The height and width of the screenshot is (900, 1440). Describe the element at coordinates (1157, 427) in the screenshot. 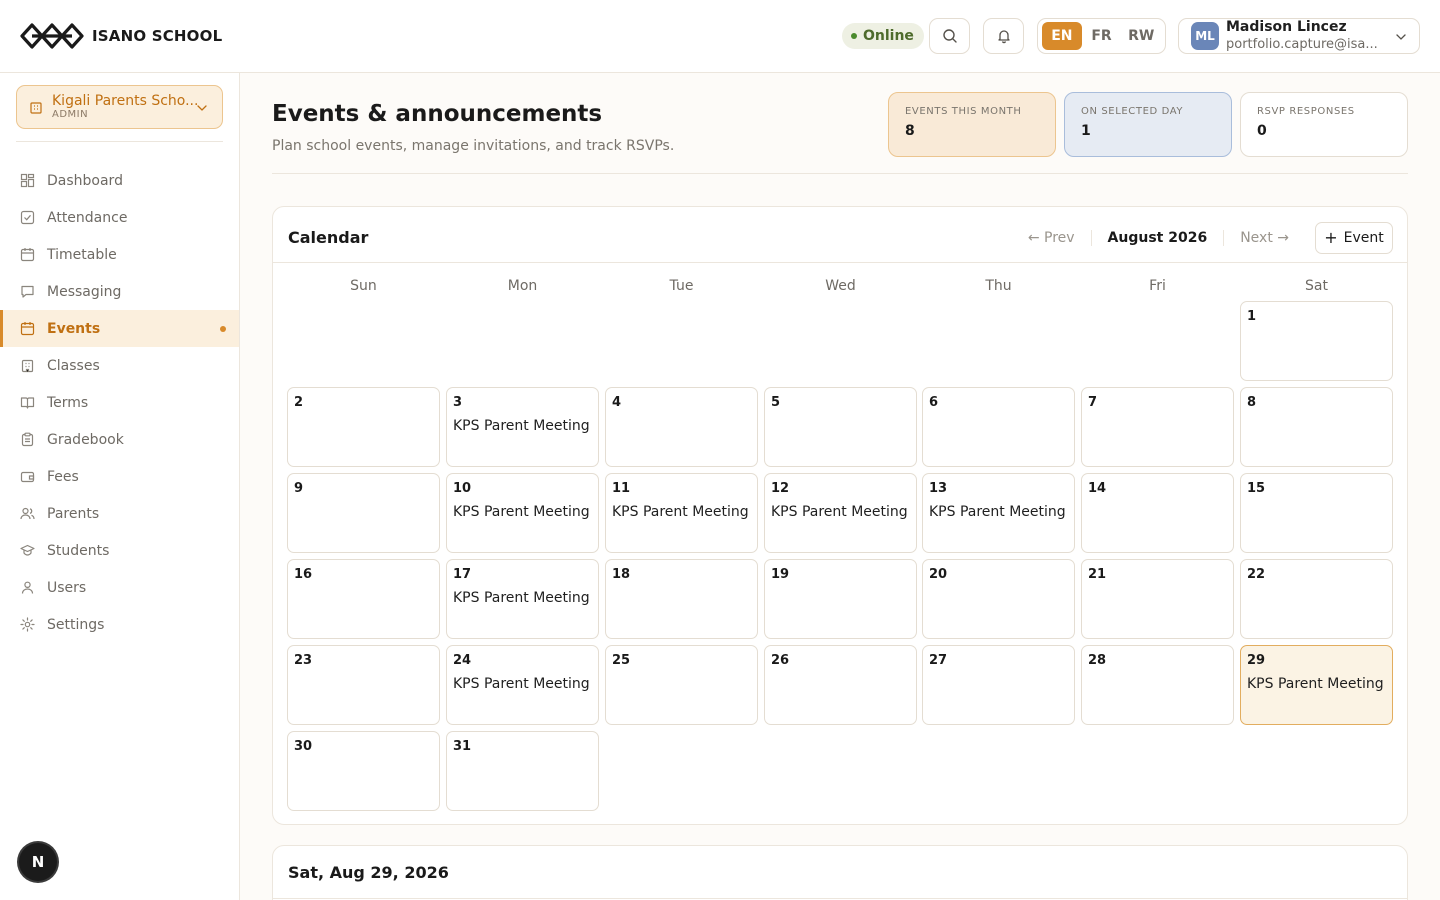

I see `calendar-day: 7` at that location.